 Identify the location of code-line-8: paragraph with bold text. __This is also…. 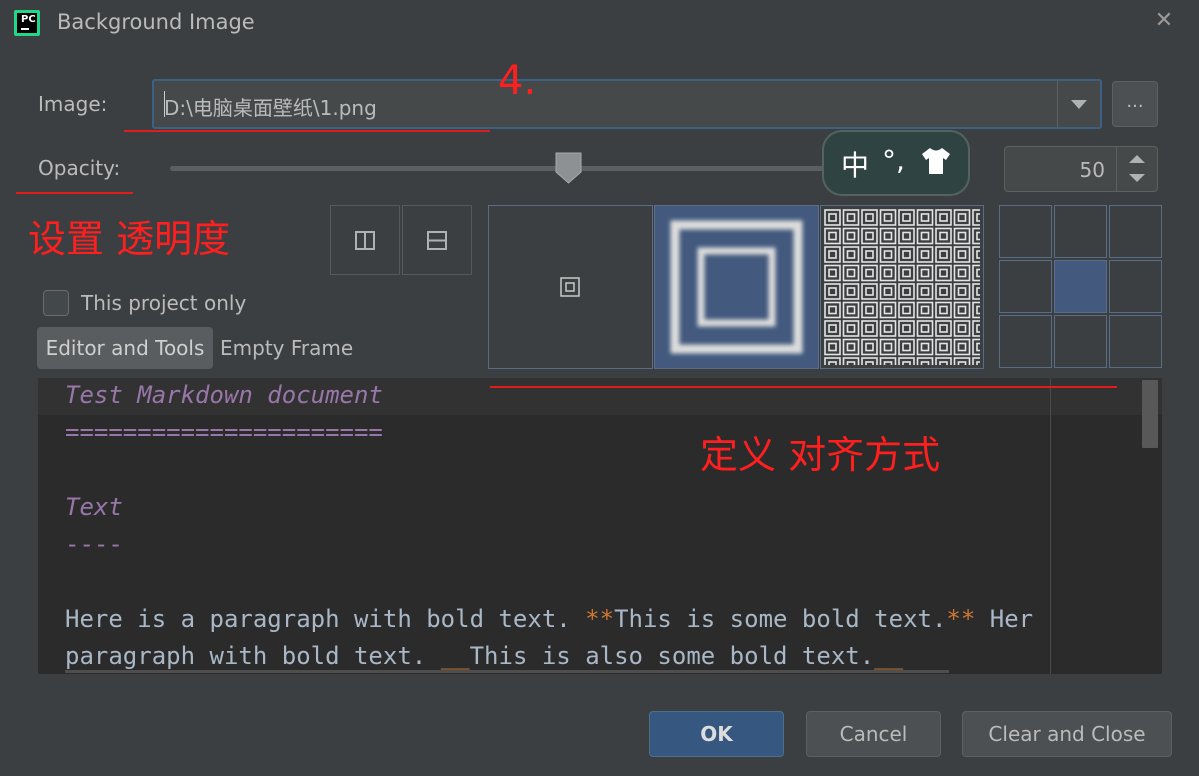
(484, 656).